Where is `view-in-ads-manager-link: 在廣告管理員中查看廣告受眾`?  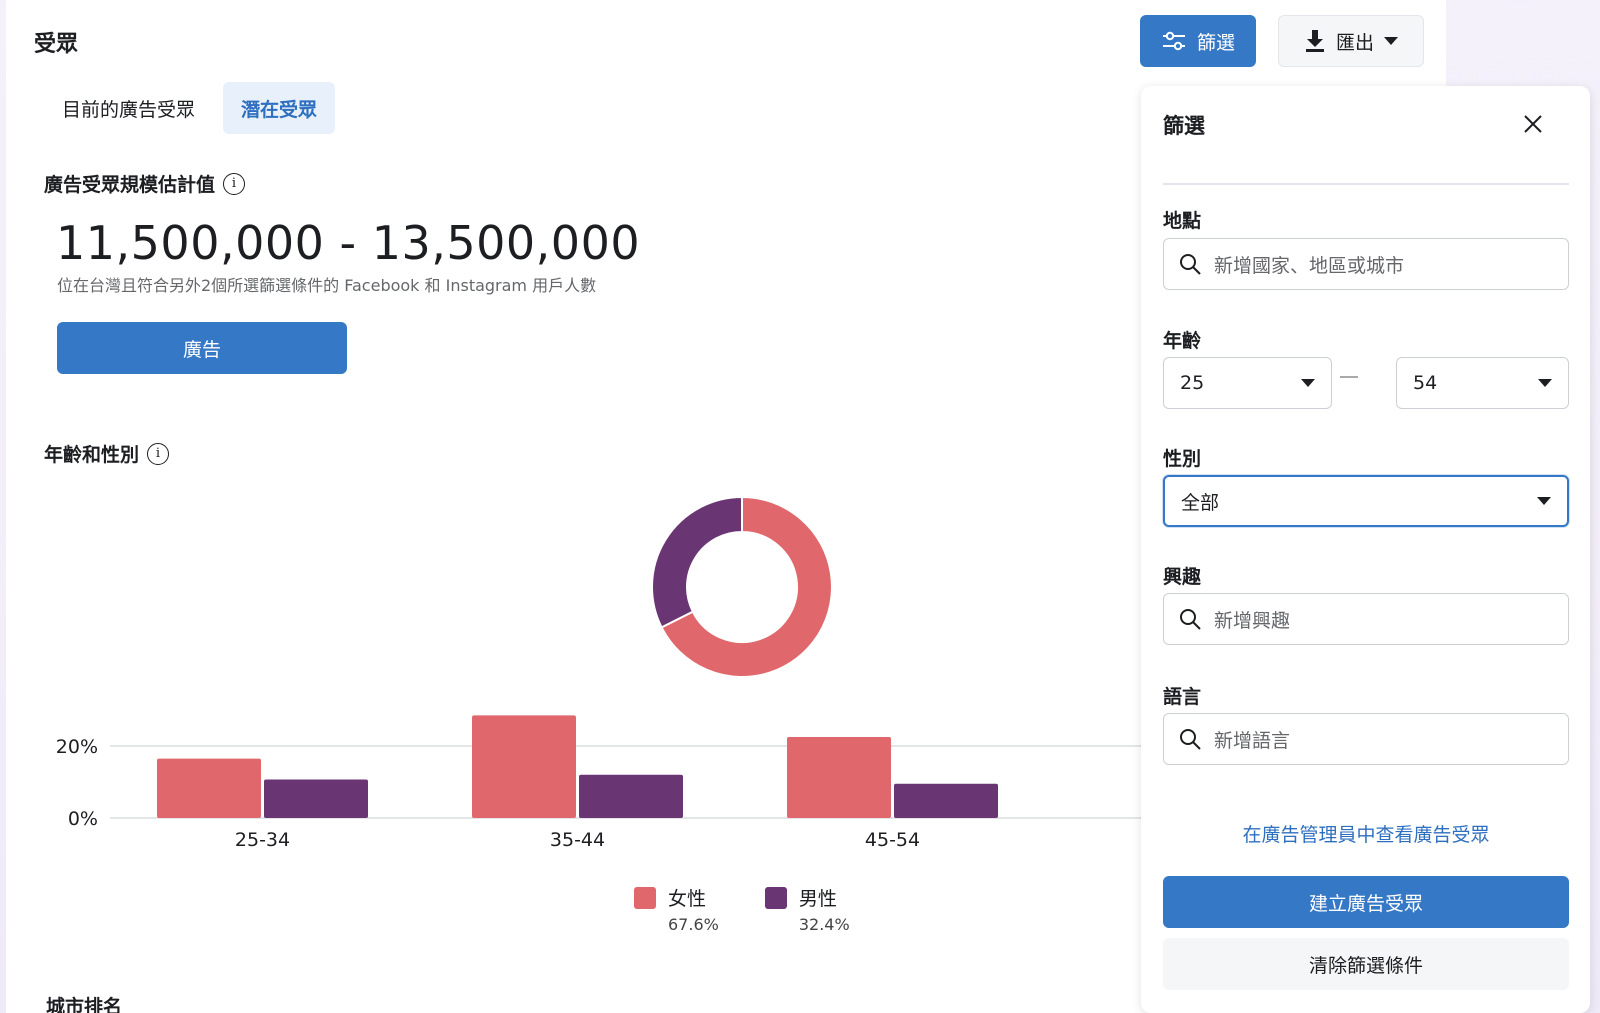 view-in-ads-manager-link: 在廣告管理員中查看廣告受眾 is located at coordinates (1366, 833).